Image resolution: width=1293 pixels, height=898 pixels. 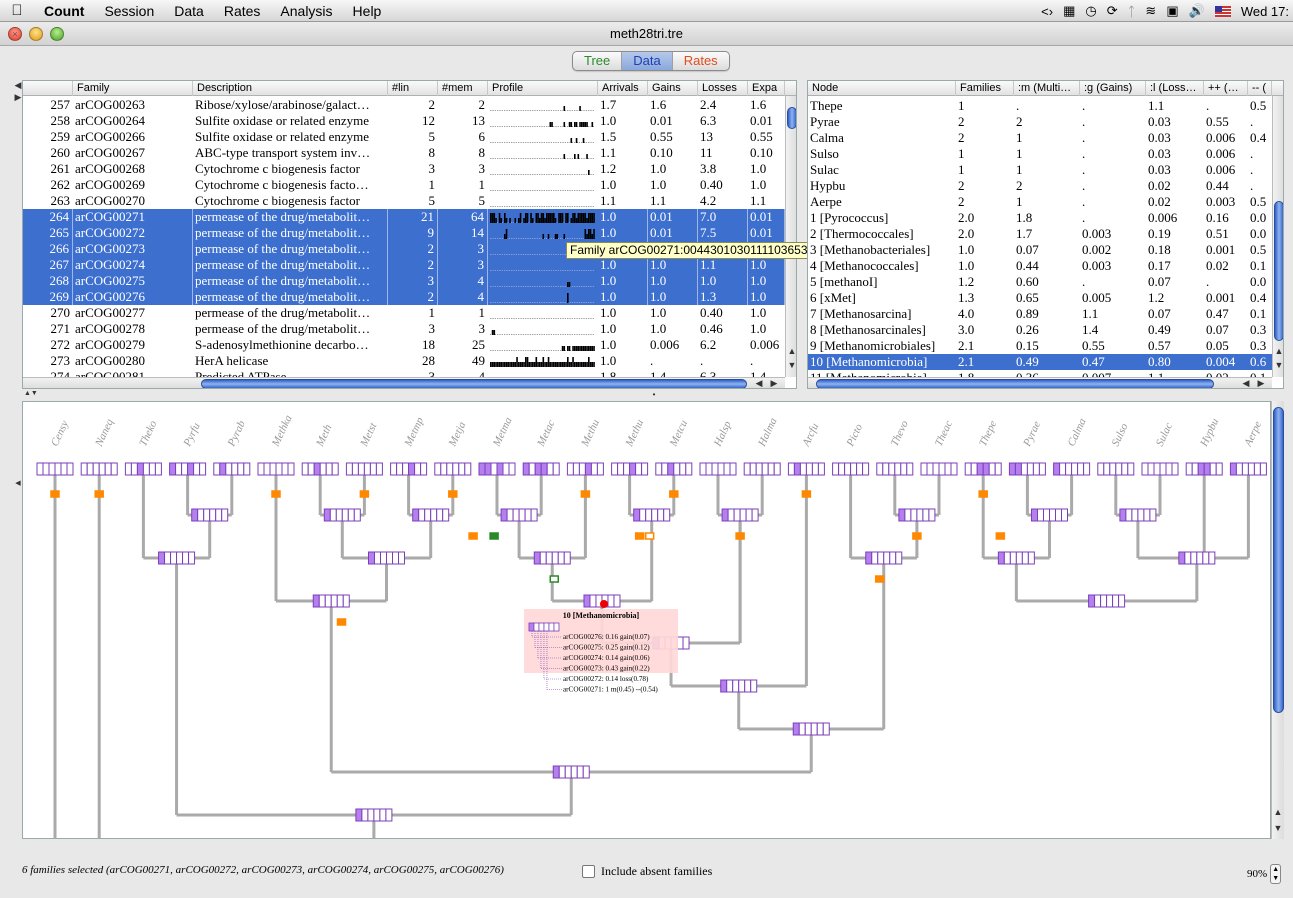 What do you see at coordinates (1040, 186) in the screenshot?
I see `table-row: Hypbu 2 2. 0.02 0.44.` at bounding box center [1040, 186].